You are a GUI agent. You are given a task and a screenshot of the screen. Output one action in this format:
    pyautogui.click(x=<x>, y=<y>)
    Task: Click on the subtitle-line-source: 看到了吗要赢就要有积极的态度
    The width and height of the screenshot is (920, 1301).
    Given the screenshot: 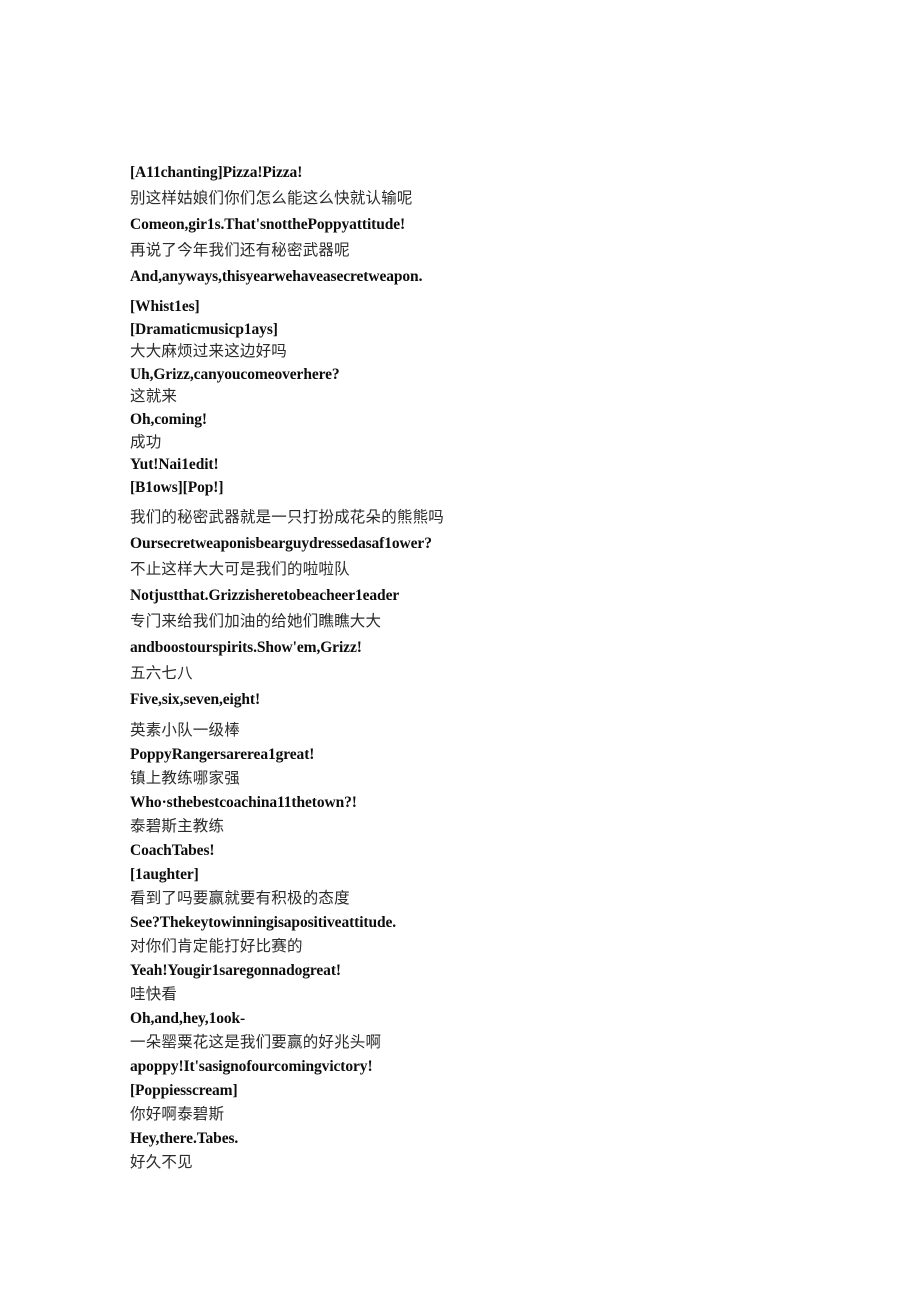 What is the action you would take?
    pyautogui.click(x=240, y=899)
    